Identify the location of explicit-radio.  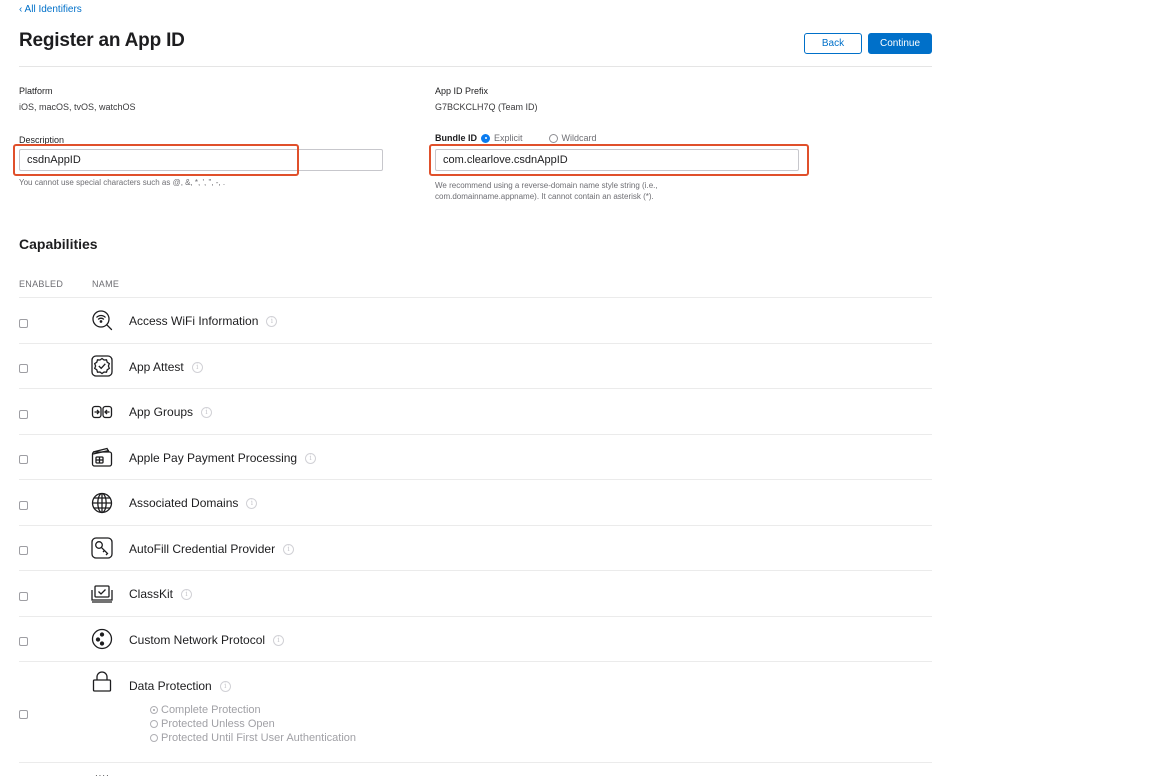
(485, 138).